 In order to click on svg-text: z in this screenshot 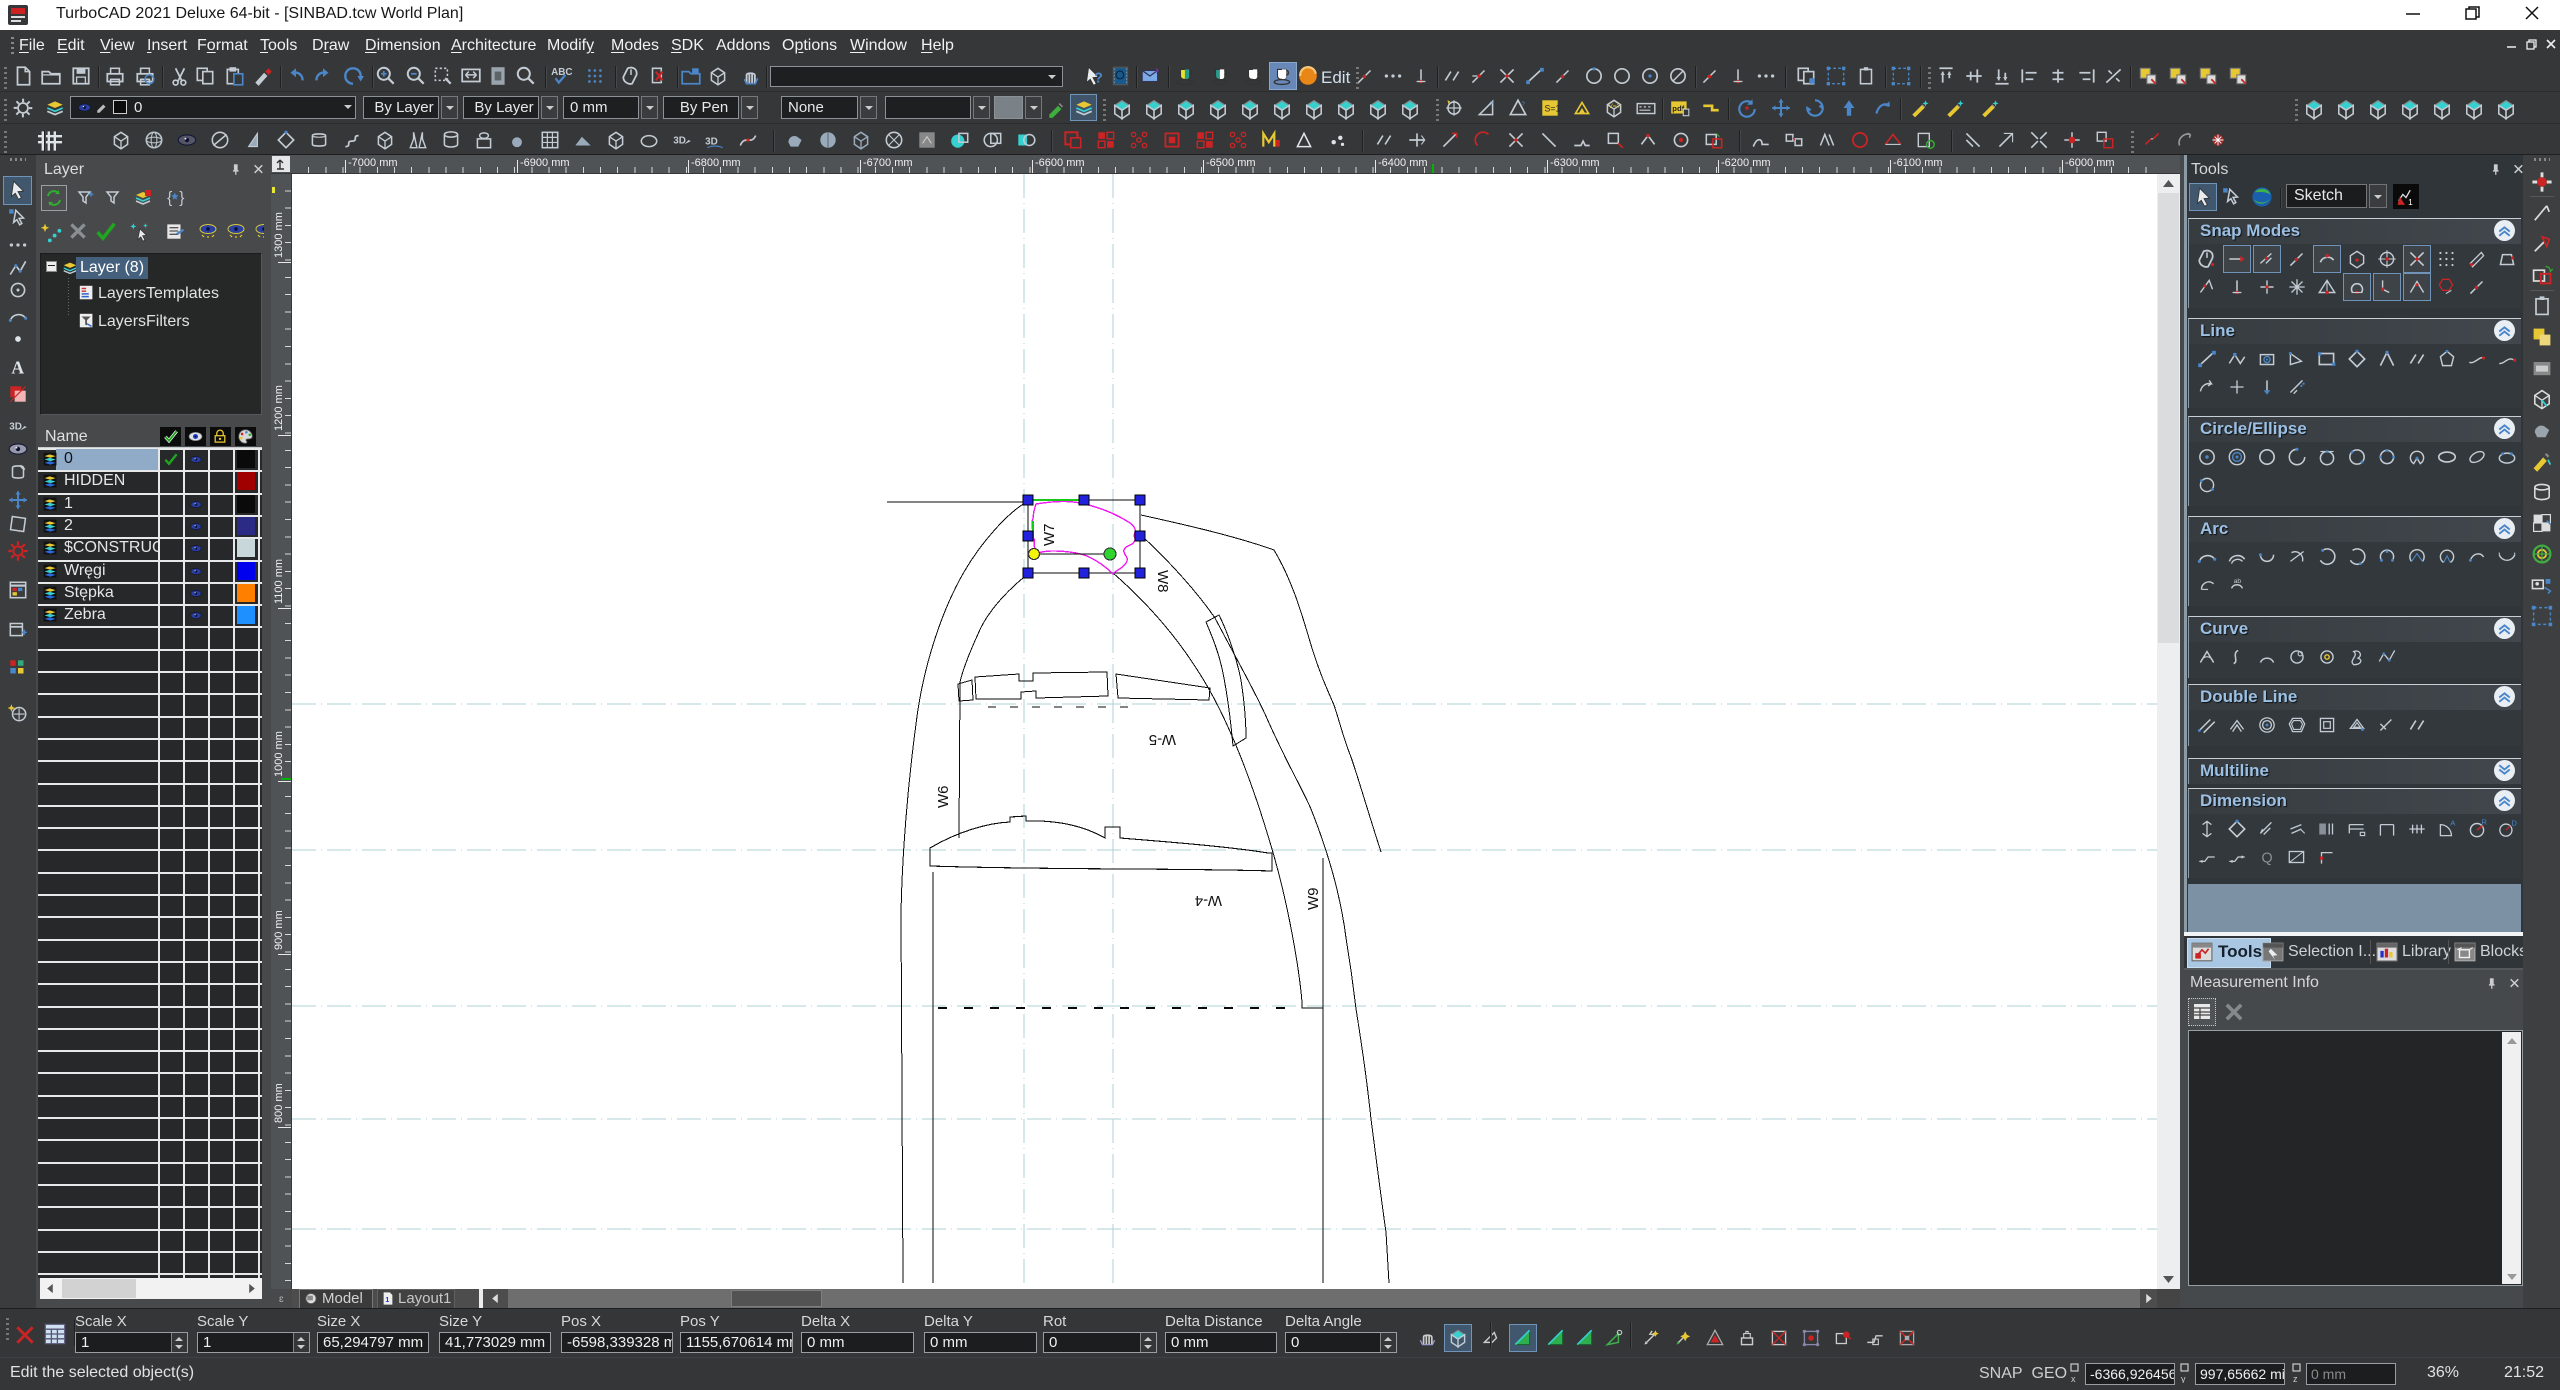, I will do `click(2295, 1378)`.